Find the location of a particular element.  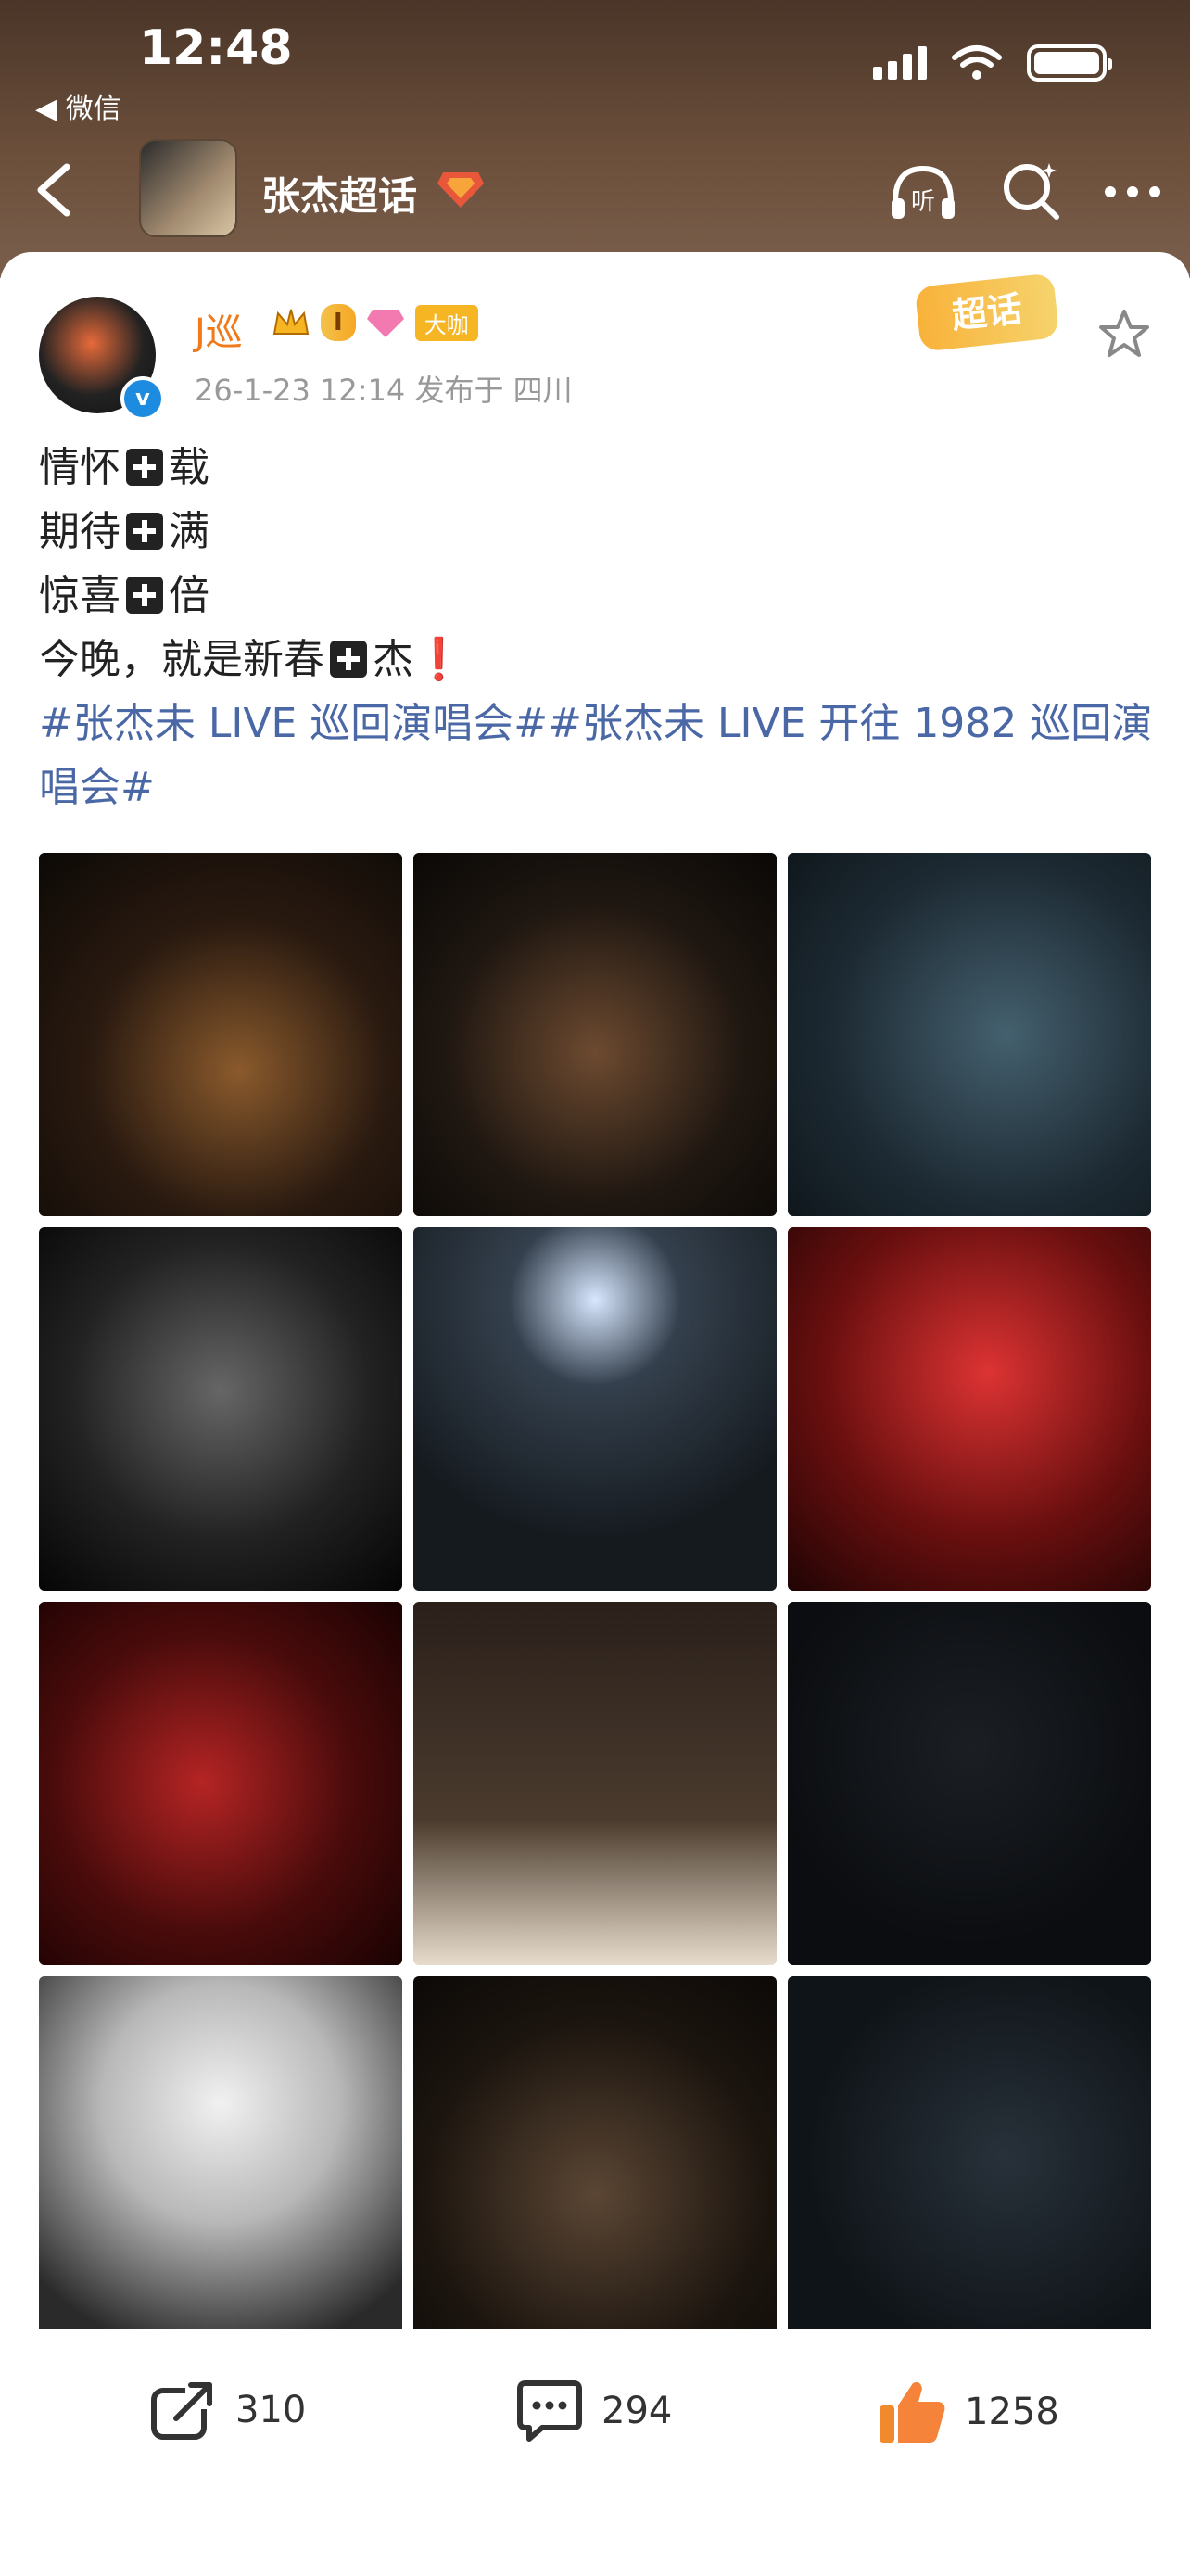

topic-title: 张杰超话 is located at coordinates (339, 193).